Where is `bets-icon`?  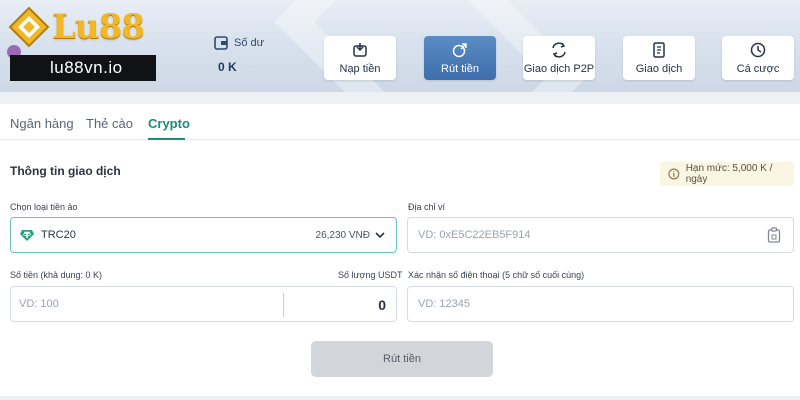
bets-icon is located at coordinates (758, 49).